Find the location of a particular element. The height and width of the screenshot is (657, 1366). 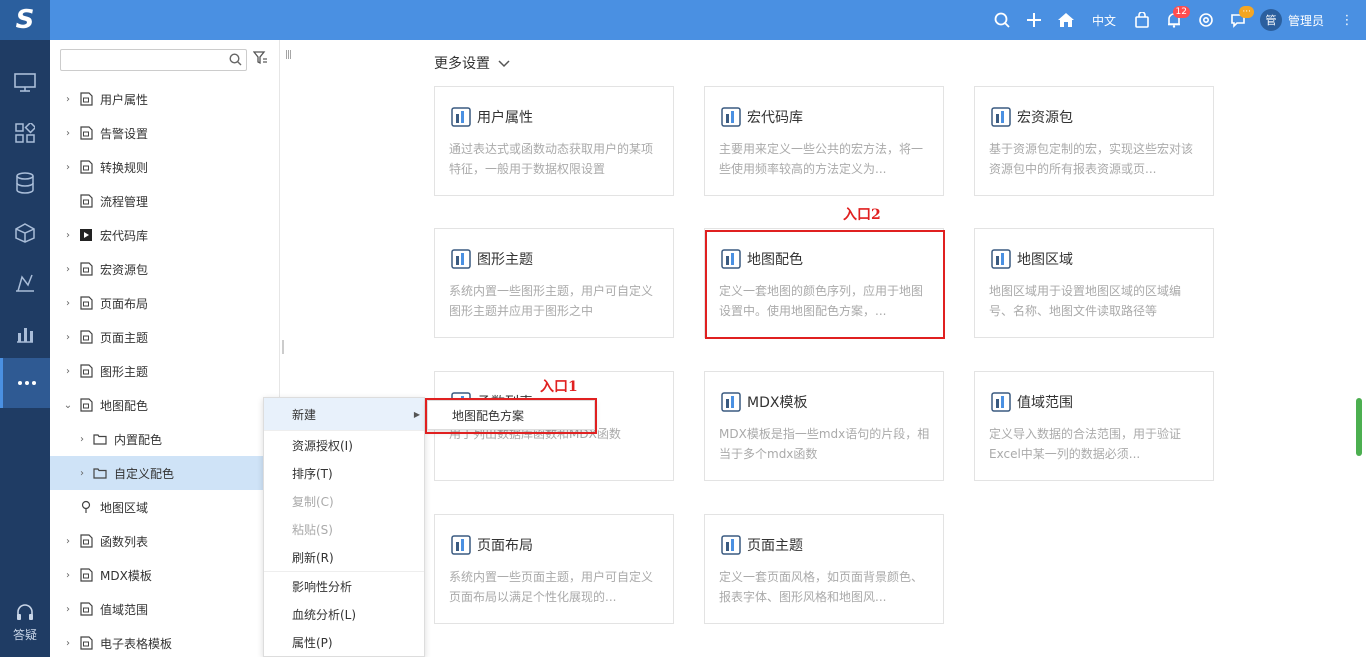

settings-card: 地图区域 地图区域用于设置地图区域的区域编号、名称、地图文件读取路径等 is located at coordinates (1094, 283).